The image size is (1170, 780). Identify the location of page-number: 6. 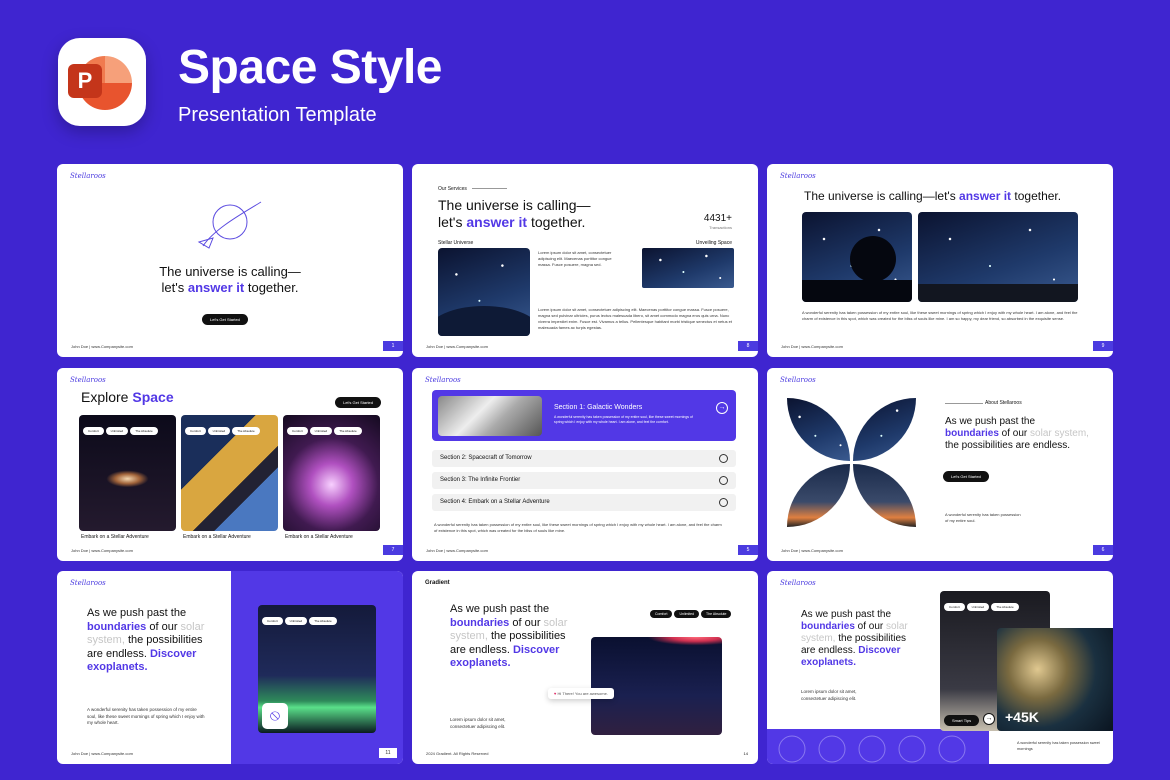
(1103, 550).